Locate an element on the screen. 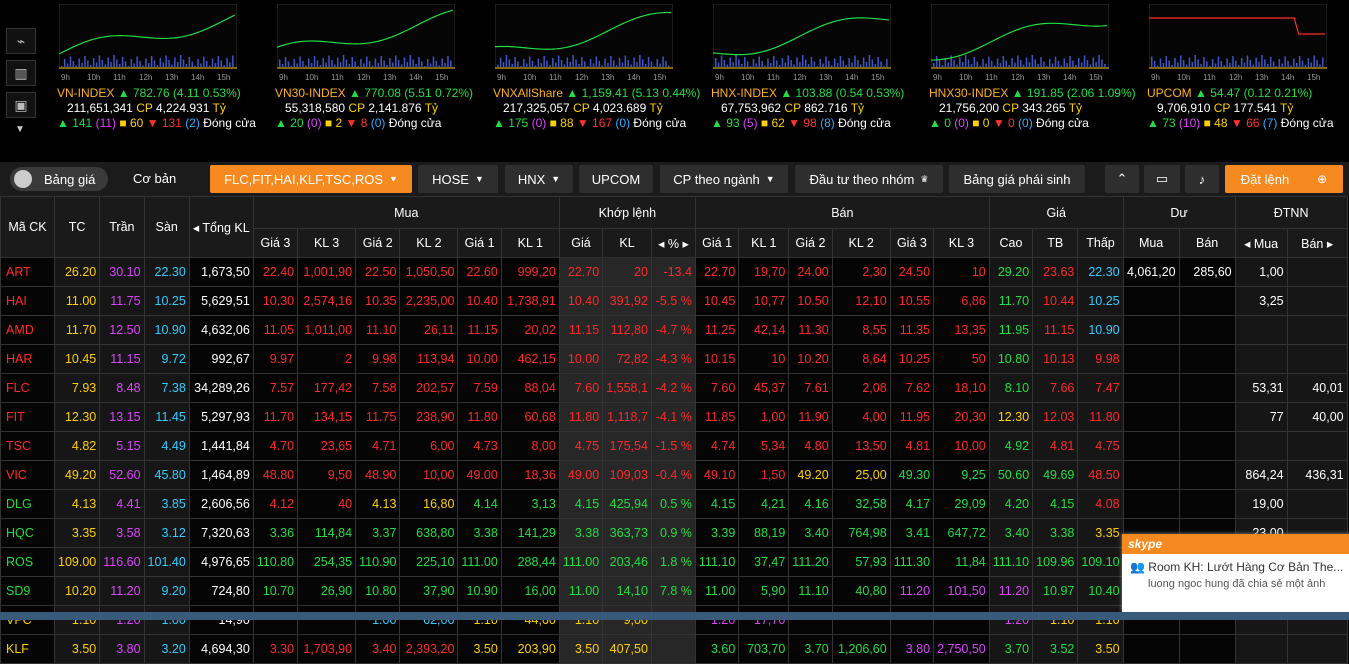 Image resolution: width=1349 pixels, height=664 pixels. header-match-price: Giá is located at coordinates (581, 243).